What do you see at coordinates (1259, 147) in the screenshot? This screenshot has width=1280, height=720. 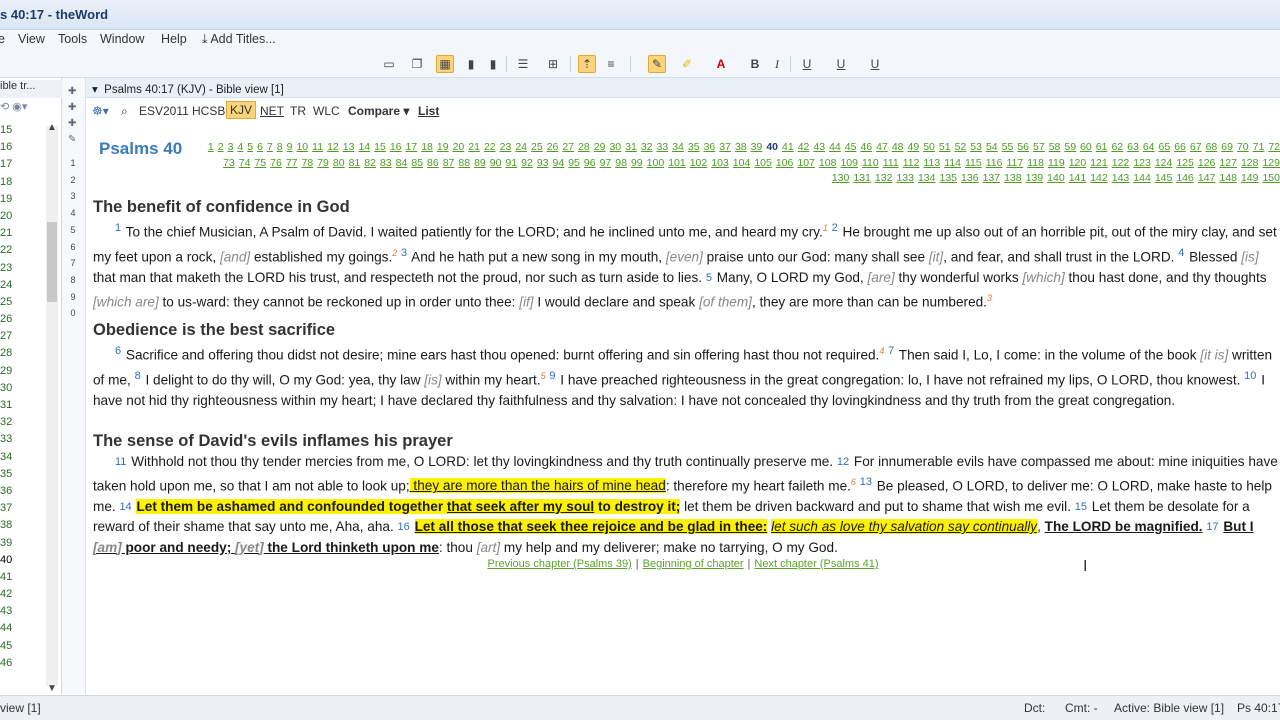 I see `chapter-link: 71` at bounding box center [1259, 147].